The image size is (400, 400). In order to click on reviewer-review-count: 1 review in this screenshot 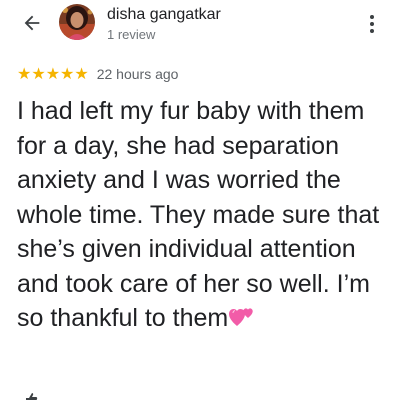, I will do `click(131, 34)`.